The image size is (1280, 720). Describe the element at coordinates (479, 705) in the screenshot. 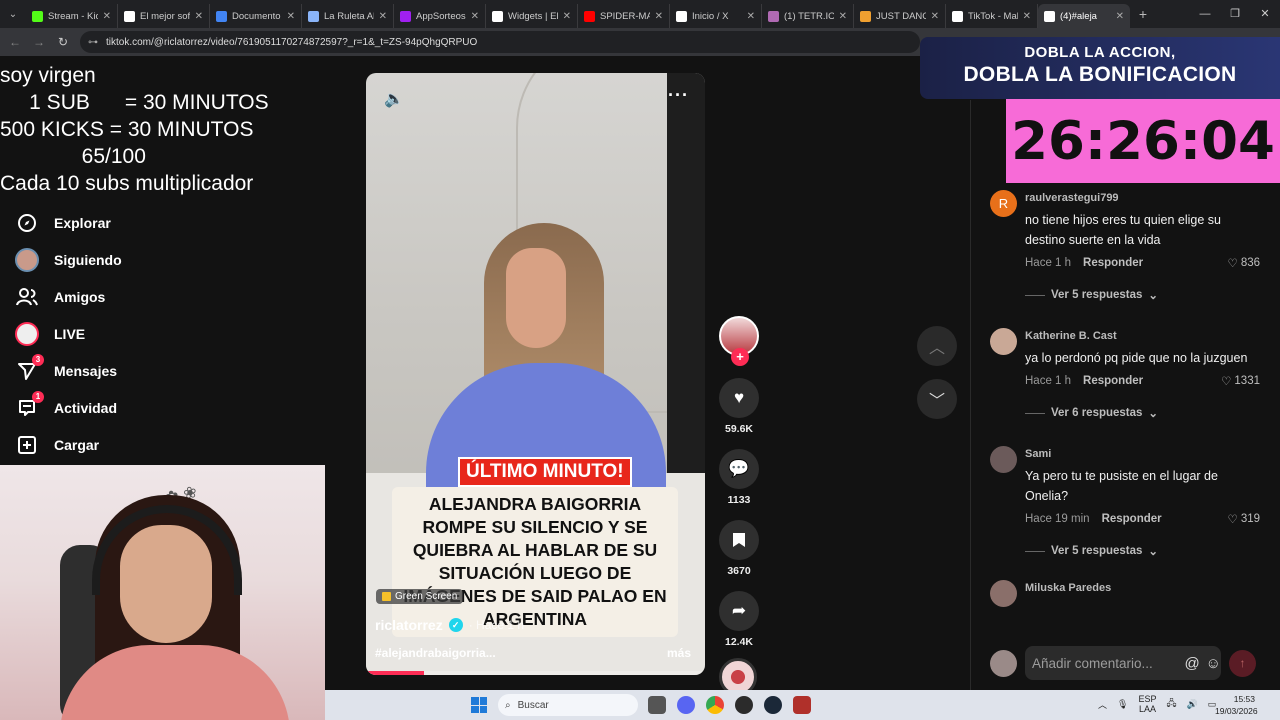

I see `windows-start-icon` at that location.